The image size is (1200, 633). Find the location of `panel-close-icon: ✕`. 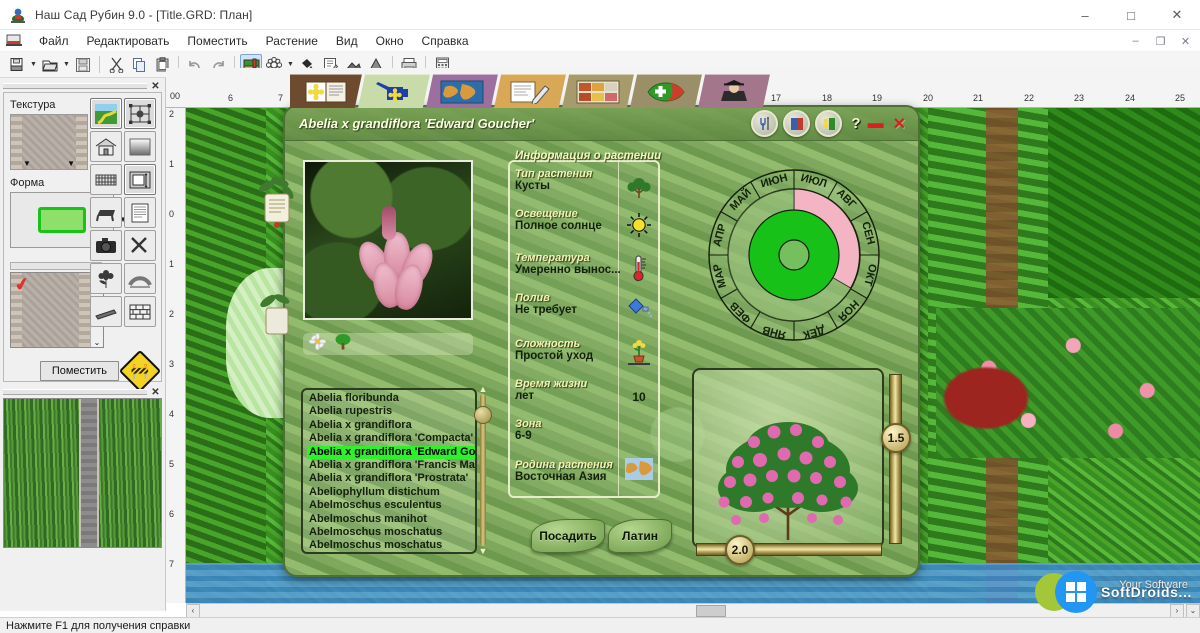

panel-close-icon: ✕ is located at coordinates (155, 86).